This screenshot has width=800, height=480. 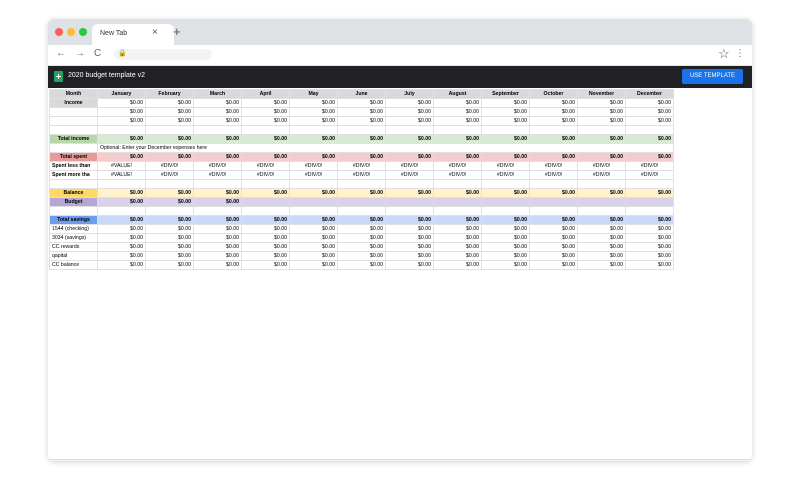 I want to click on browser-menu-icon: ⋮, so click(x=740, y=53).